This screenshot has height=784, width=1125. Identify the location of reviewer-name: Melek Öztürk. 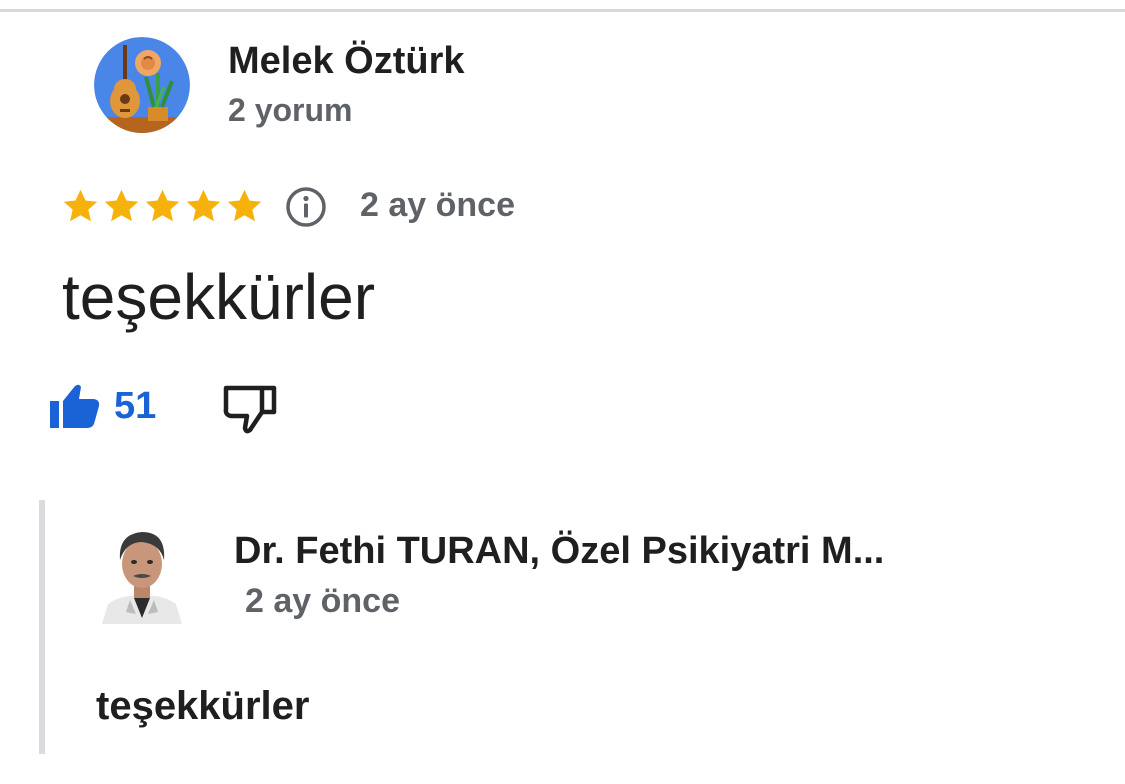
(346, 61).